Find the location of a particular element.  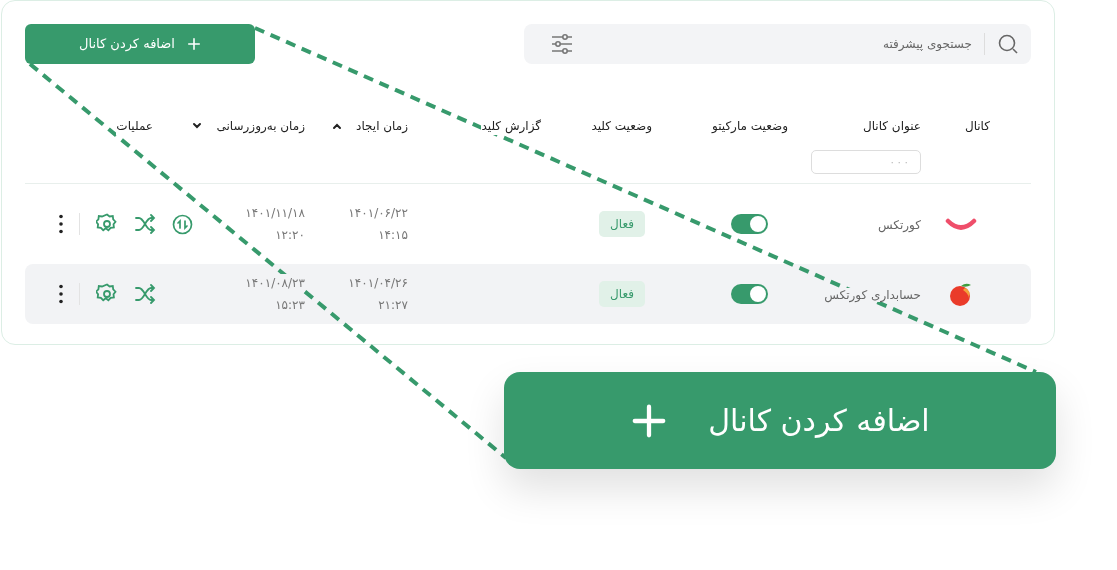

created-time: ۲۱:۲۷ is located at coordinates (393, 305).